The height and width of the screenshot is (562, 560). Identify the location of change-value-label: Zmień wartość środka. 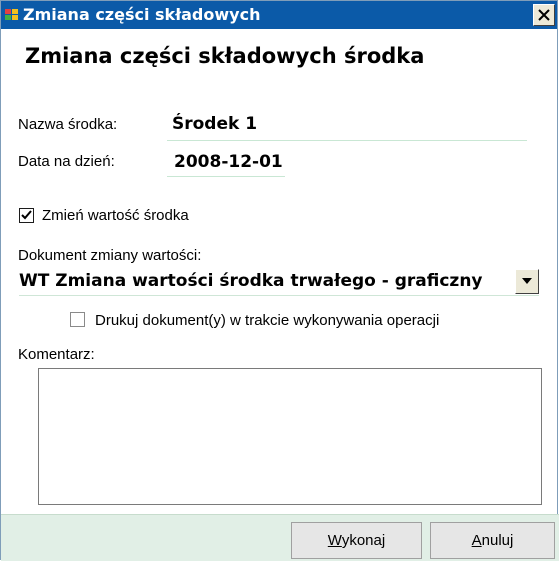
(115, 215).